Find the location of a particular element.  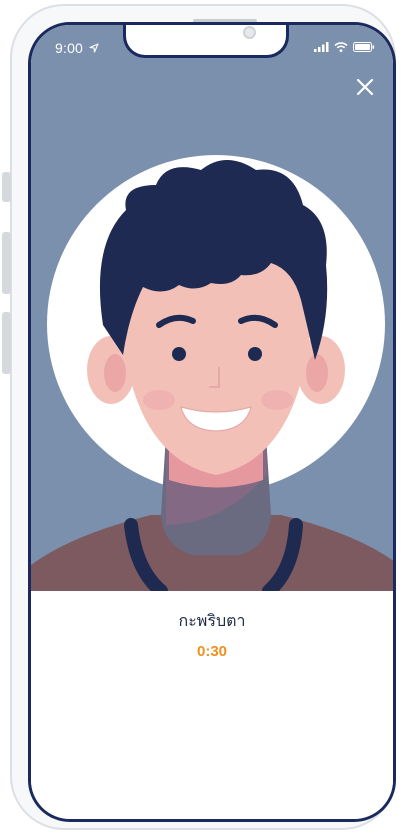

signal-icon is located at coordinates (321, 47).